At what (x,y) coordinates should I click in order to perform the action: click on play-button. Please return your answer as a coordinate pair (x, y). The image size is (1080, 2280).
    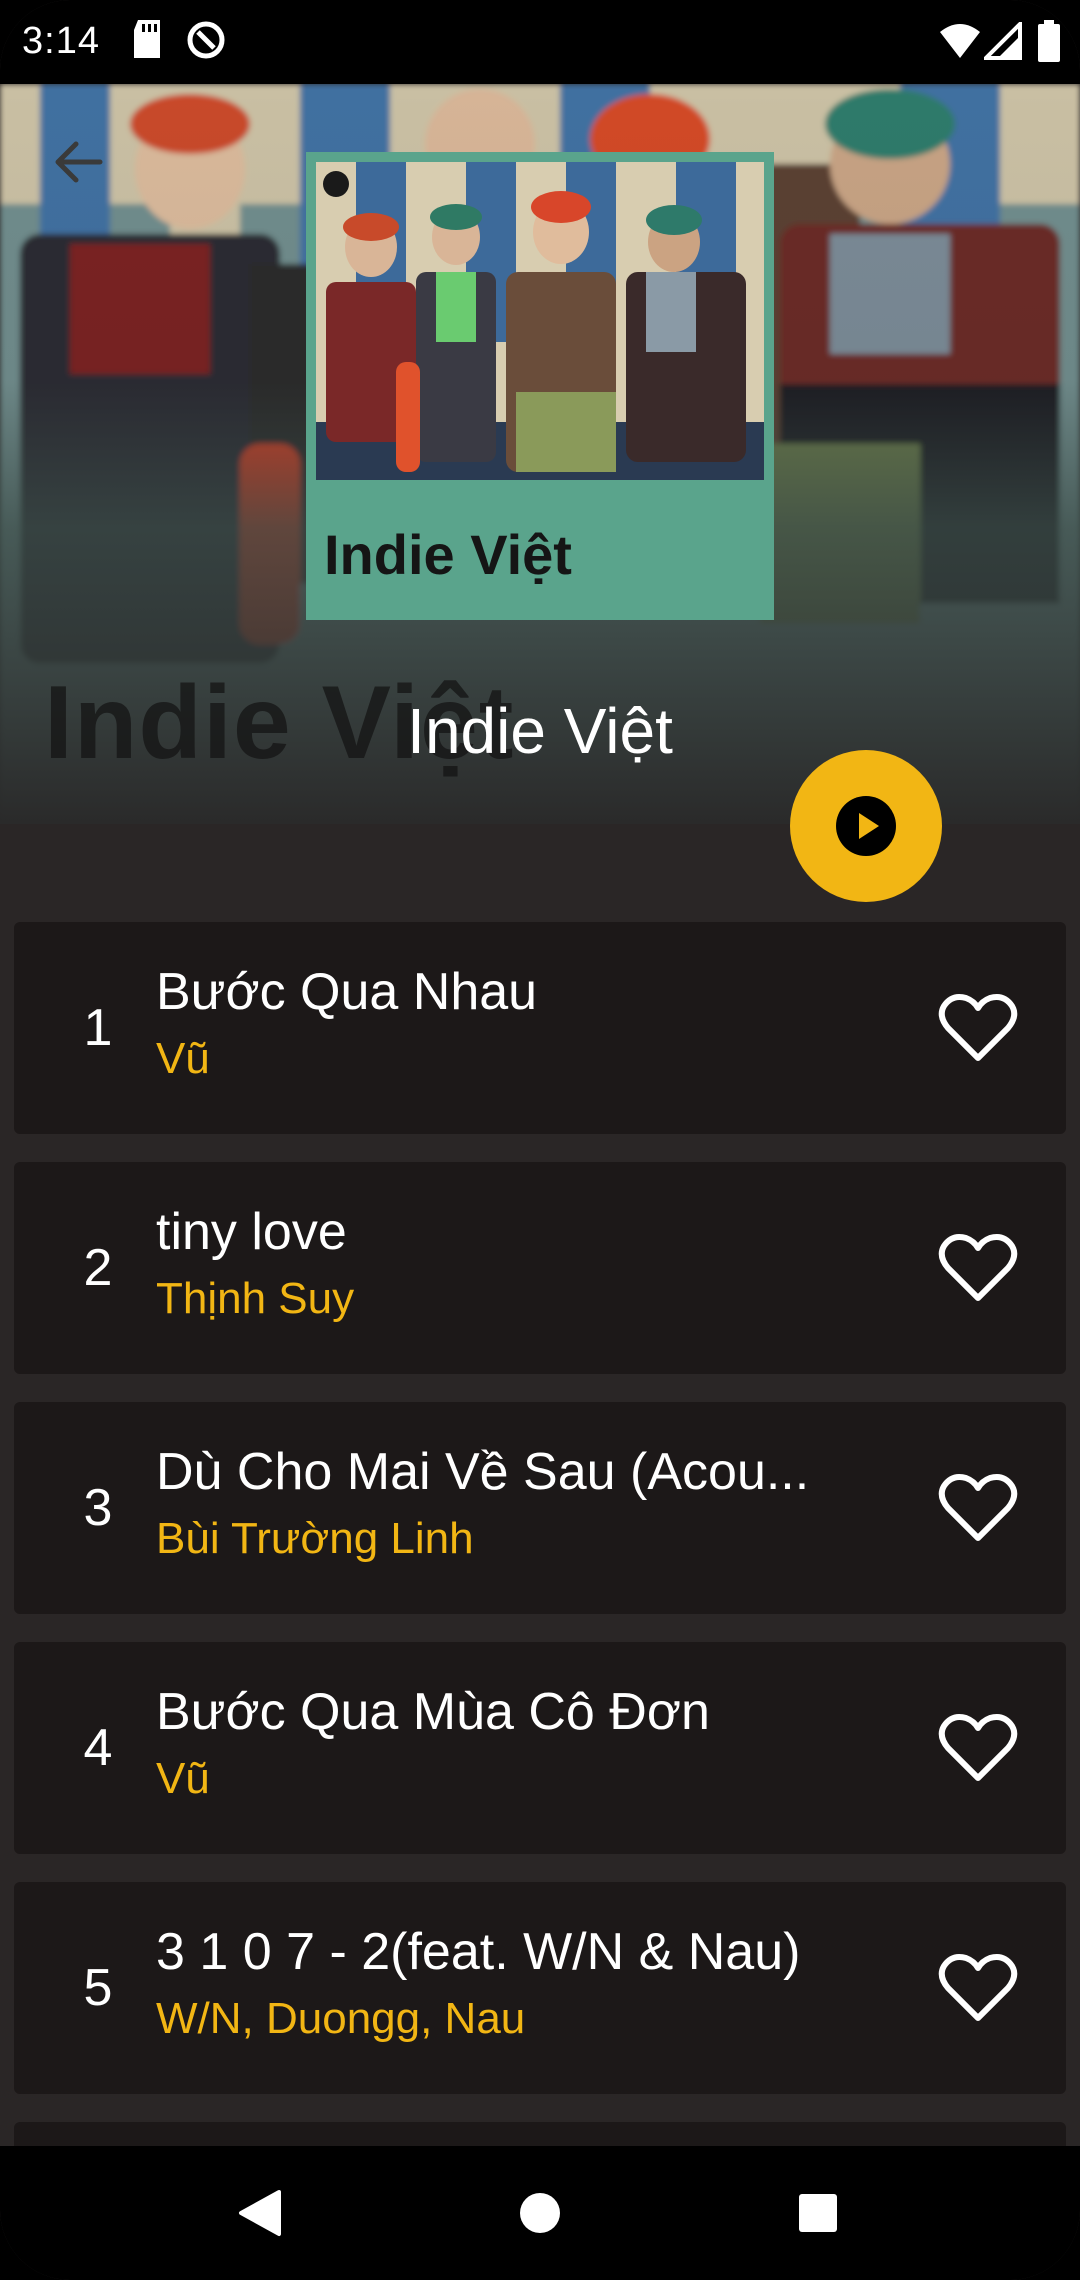
    Looking at the image, I should click on (866, 826).